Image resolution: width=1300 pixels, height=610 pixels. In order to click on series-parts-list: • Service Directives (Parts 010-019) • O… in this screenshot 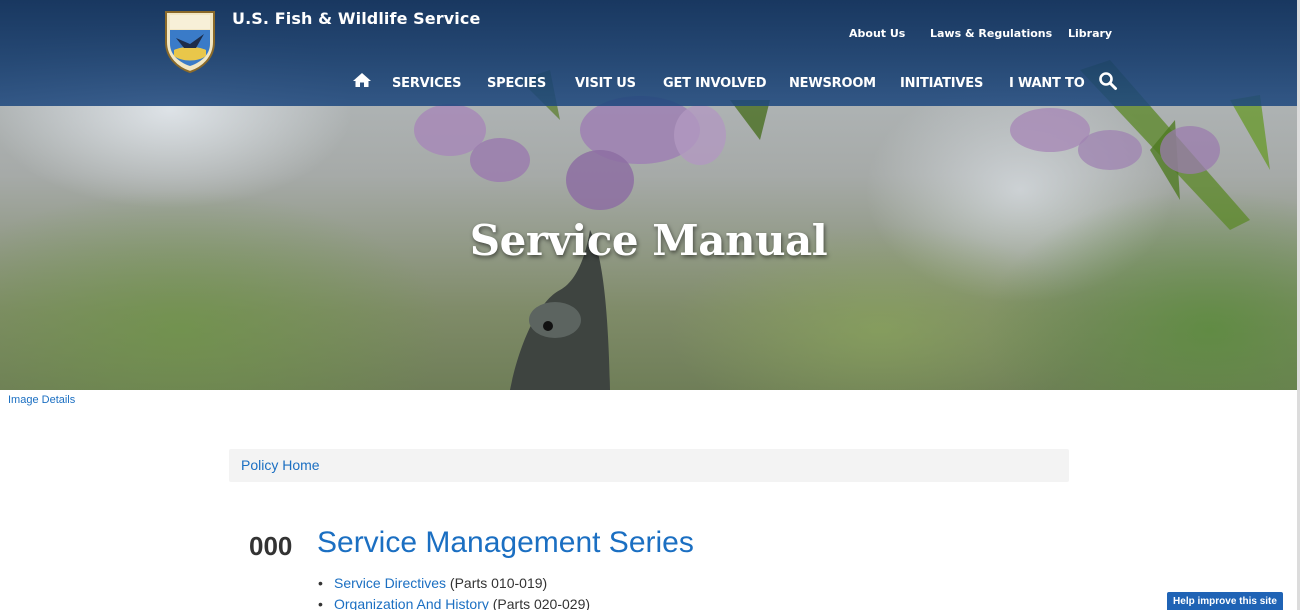, I will do `click(454, 592)`.